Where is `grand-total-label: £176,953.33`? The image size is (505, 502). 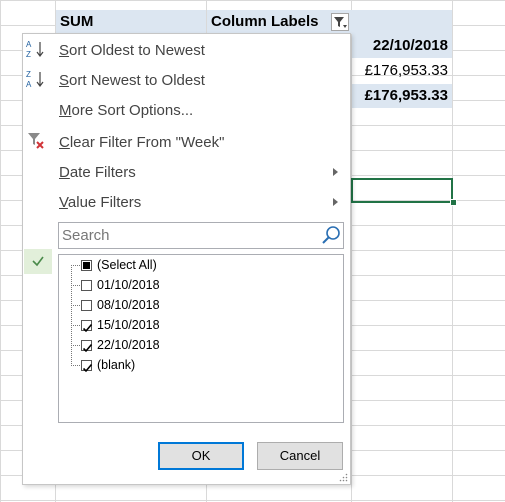
grand-total-label: £176,953.33 is located at coordinates (406, 95).